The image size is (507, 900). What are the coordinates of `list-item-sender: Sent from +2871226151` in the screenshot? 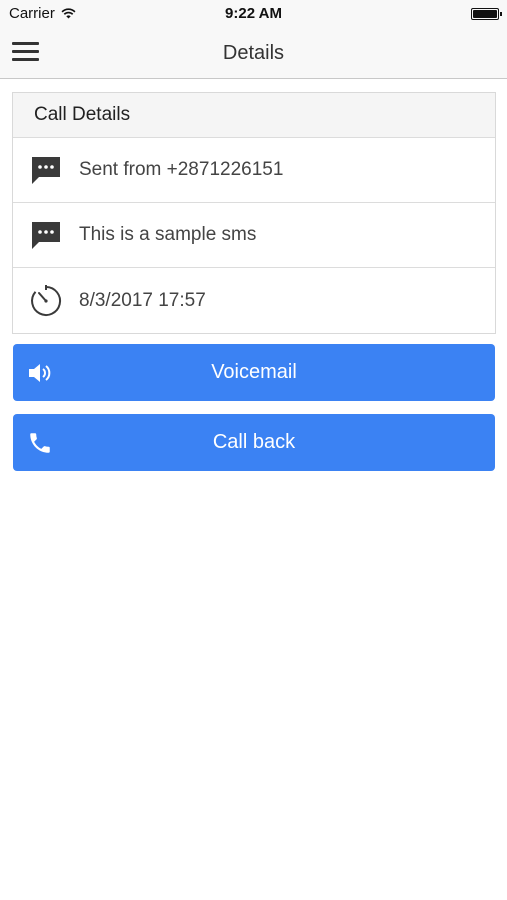 It's located at (254, 170).